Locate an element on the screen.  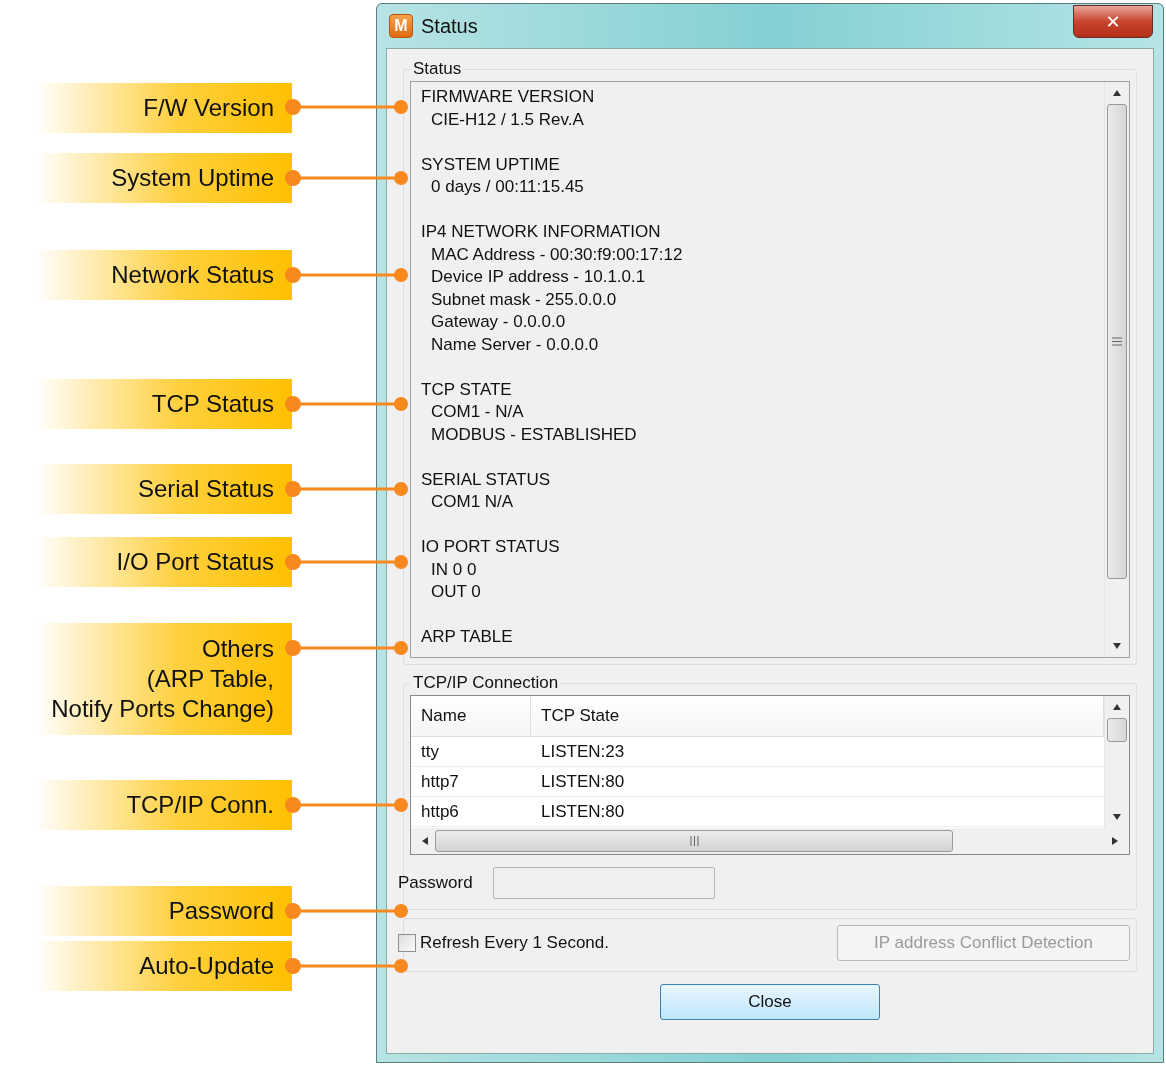
callout-label: Others (ARP Table, Notify Ports Change) is located at coordinates (163, 679).